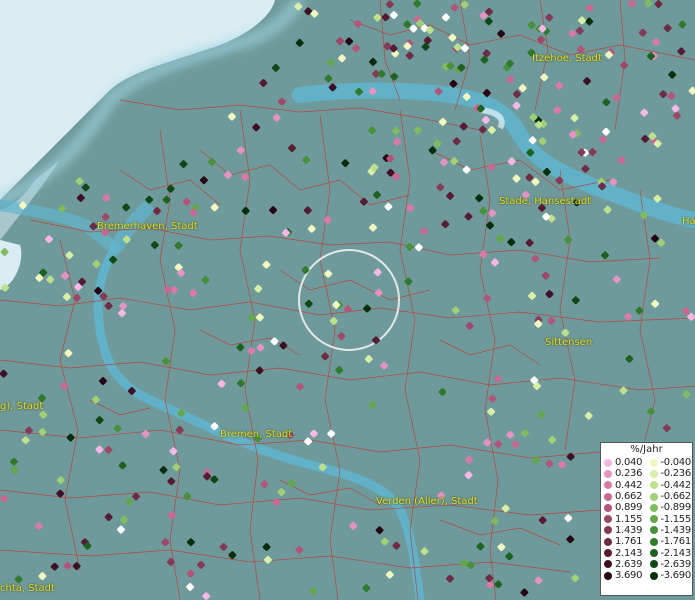 The image size is (695, 600). Describe the element at coordinates (545, 201) in the screenshot. I see `city-label-stade: Stade, Hansestadt` at that location.